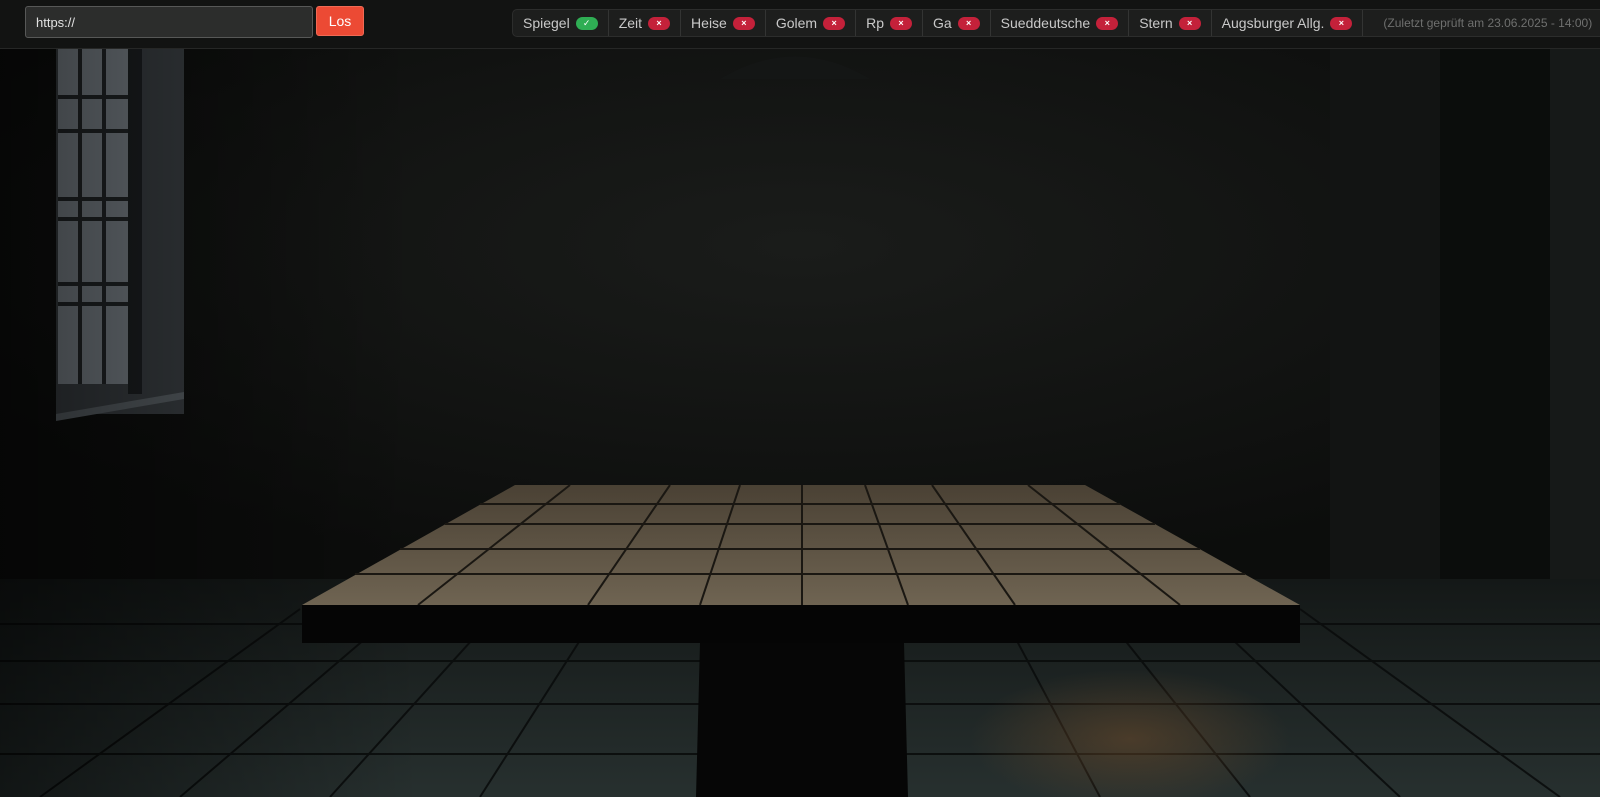 The height and width of the screenshot is (797, 1600). I want to click on source-label: Heise, so click(709, 23).